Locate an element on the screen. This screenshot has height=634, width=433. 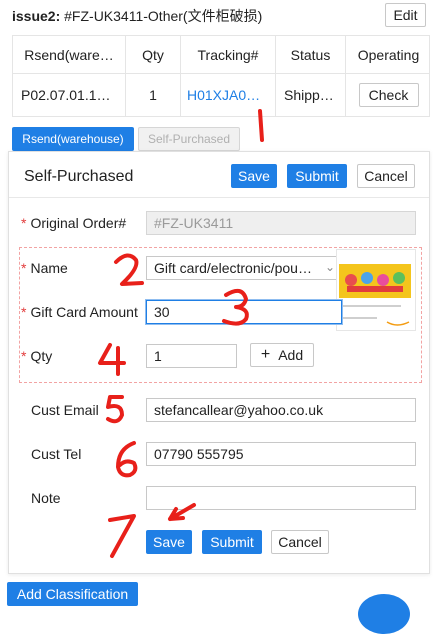
check-button: Check is located at coordinates (388, 95).